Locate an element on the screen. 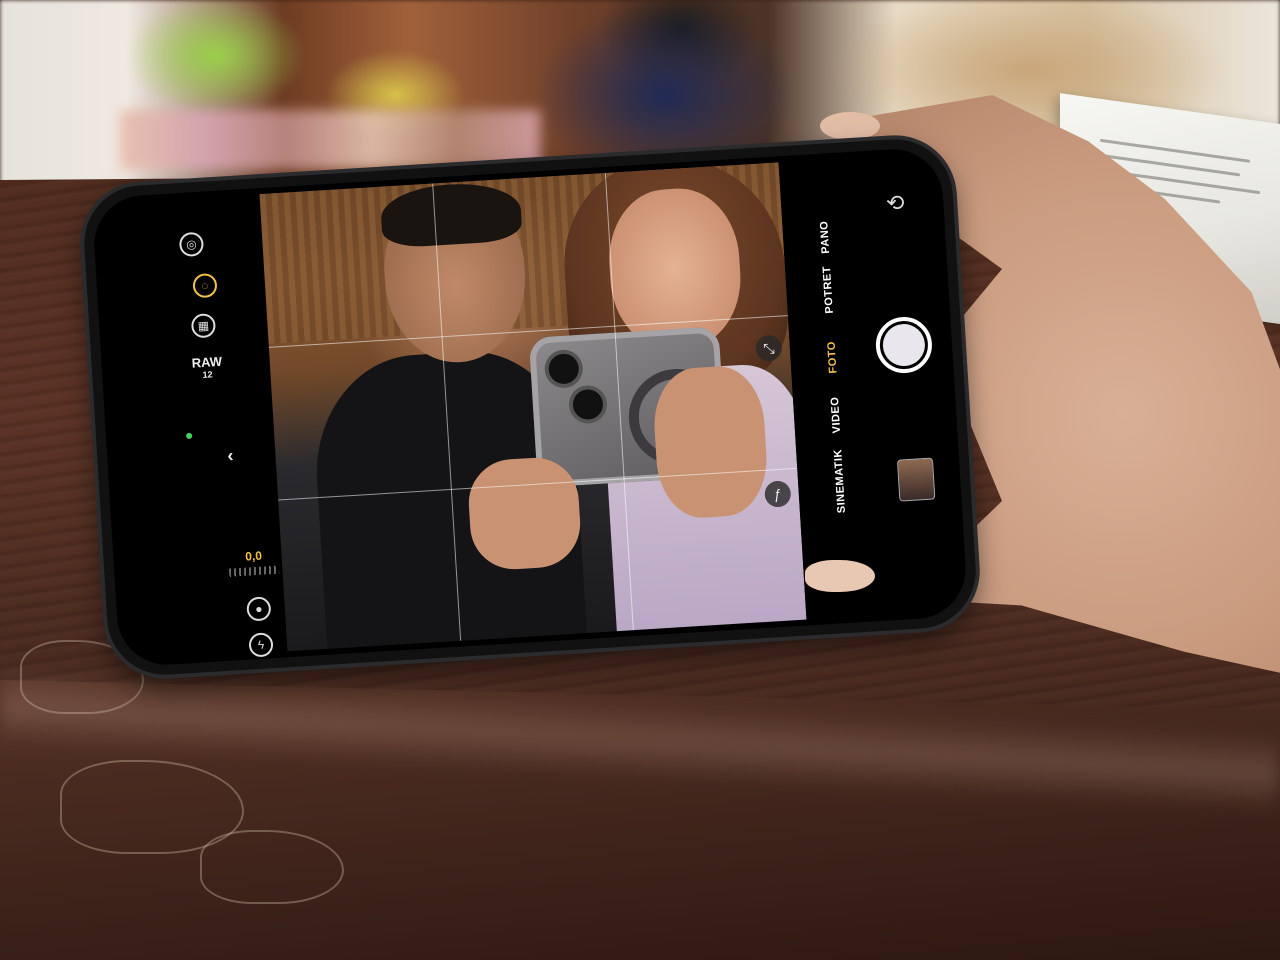  camera-flip-icon: ⟲ is located at coordinates (895, 203).